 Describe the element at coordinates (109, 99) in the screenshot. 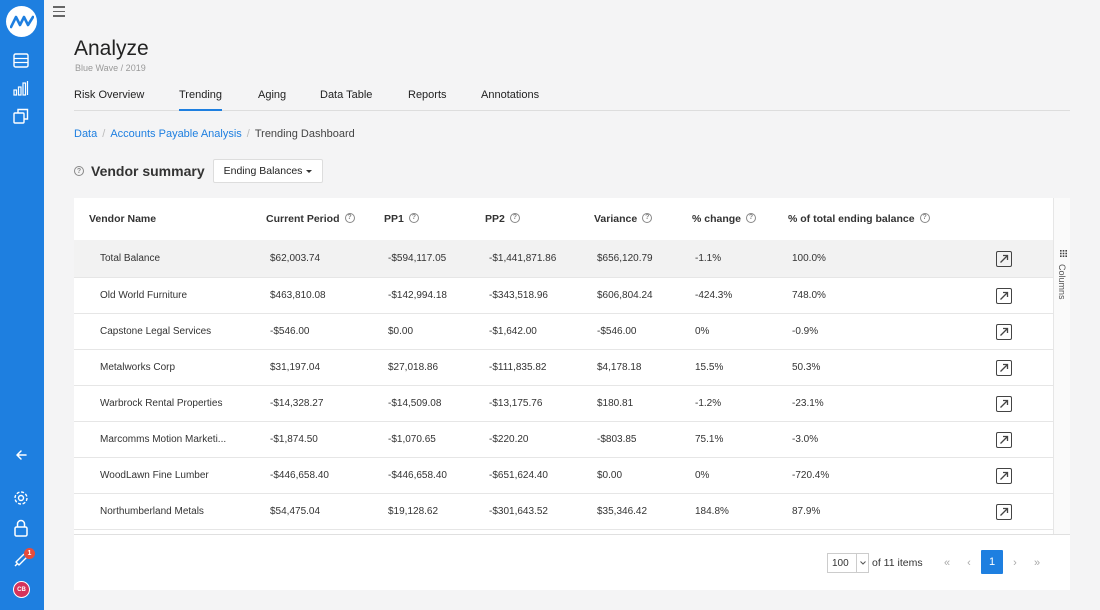

I see `tab-risk-overview: Risk Overview` at that location.